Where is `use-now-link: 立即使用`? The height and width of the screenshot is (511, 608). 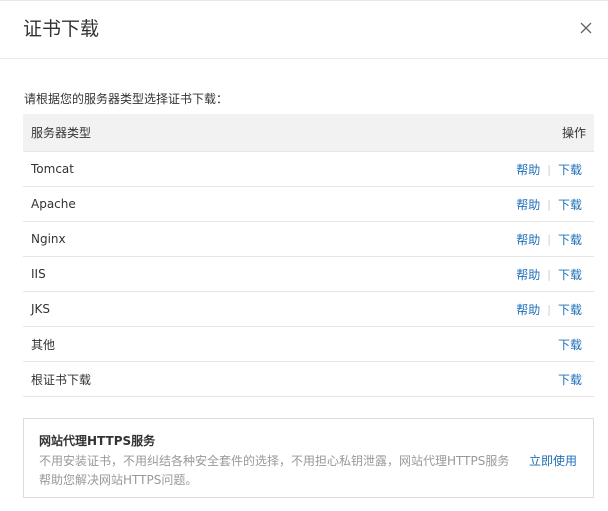
use-now-link: 立即使用 is located at coordinates (553, 461).